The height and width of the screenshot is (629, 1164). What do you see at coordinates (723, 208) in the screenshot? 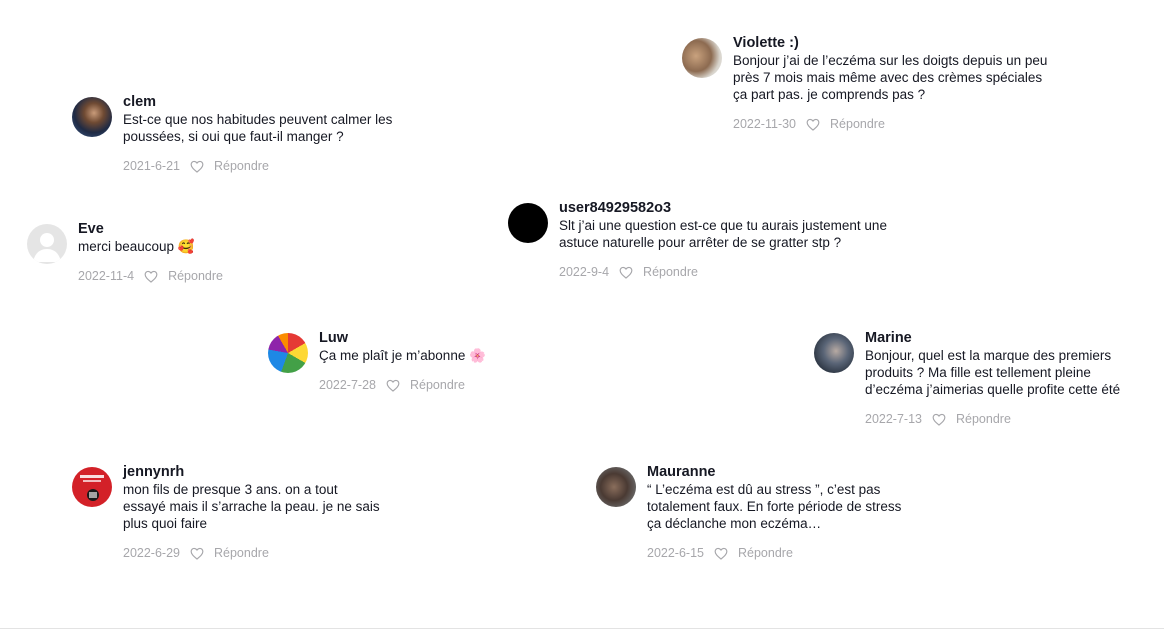
I see `comment-username: user84929582o3` at bounding box center [723, 208].